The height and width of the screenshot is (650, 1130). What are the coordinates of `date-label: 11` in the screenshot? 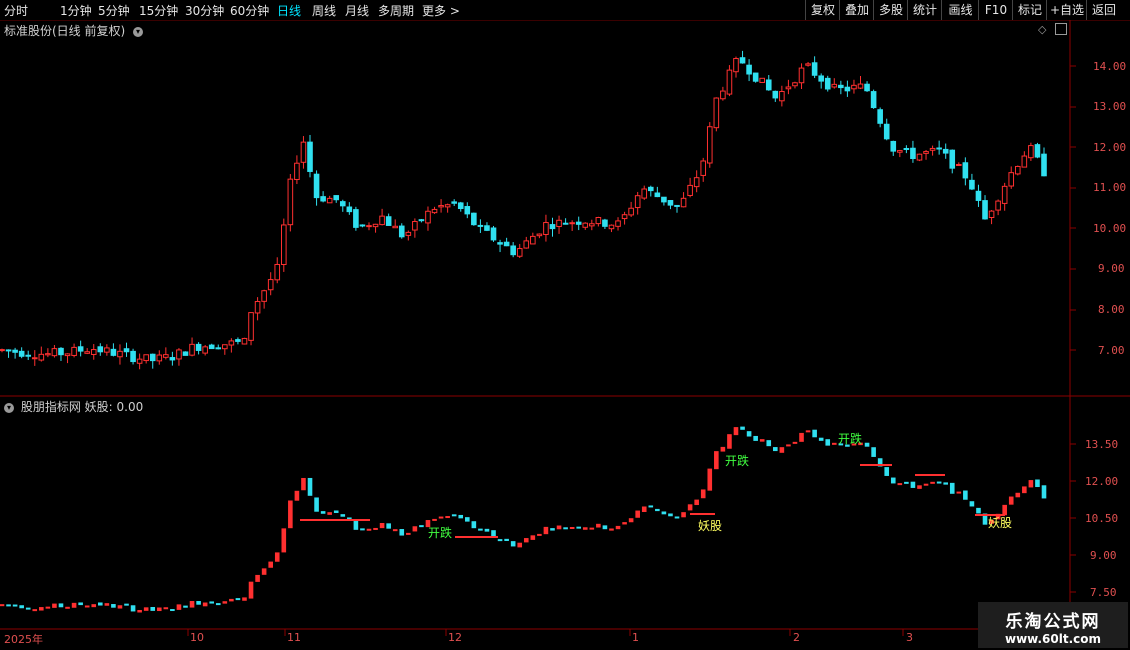 It's located at (294, 637).